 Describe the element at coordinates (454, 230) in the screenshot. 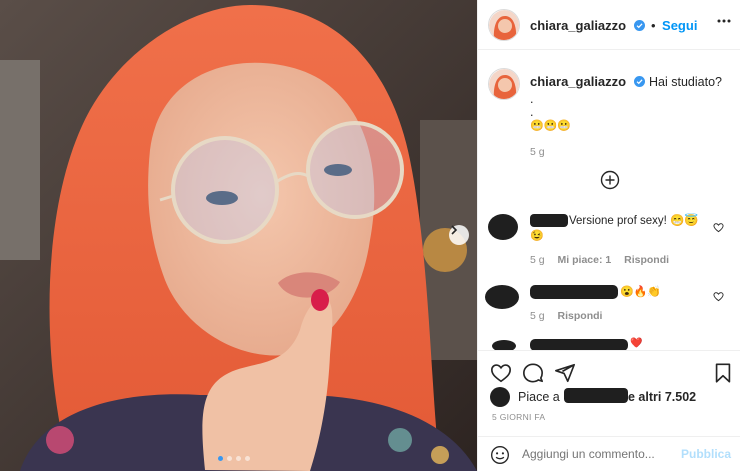

I see `chevron-right-icon` at that location.